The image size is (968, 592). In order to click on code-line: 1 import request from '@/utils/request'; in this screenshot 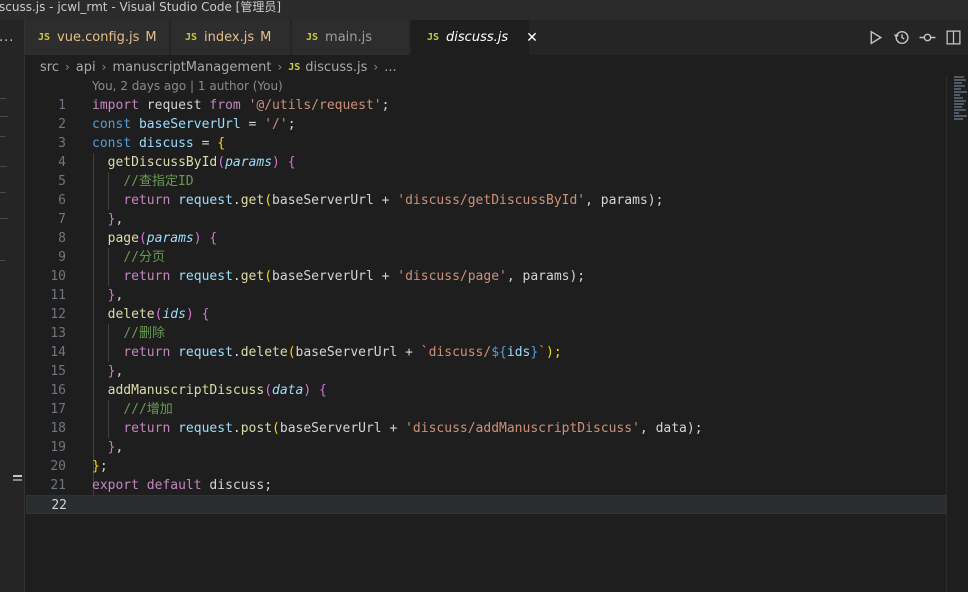, I will do `click(486, 105)`.